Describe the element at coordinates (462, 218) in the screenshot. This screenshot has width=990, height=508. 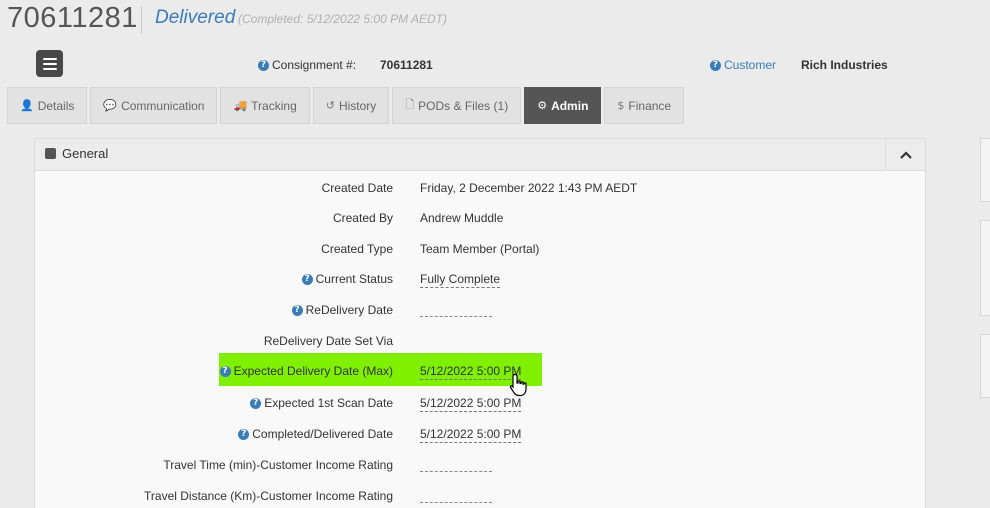
I see `field-value: Andrew Muddle` at that location.